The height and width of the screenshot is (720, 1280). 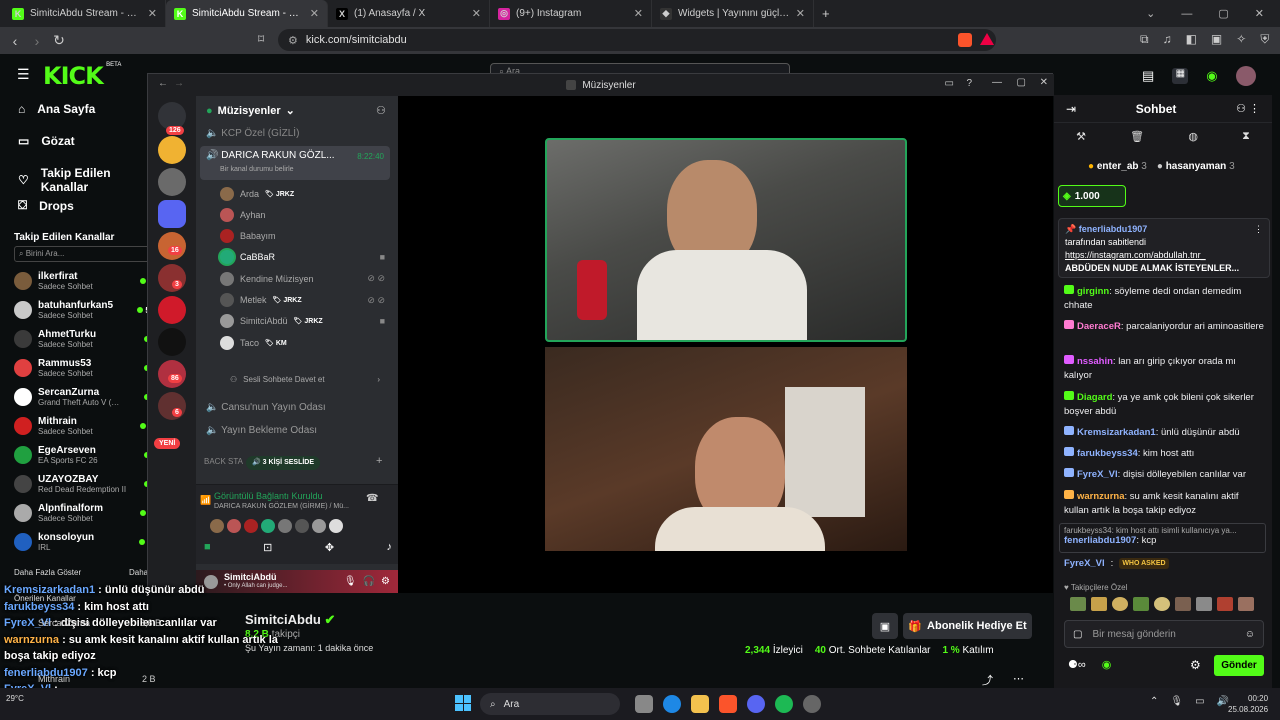 I want to click on add-channel-icon: +, so click(x=379, y=461).